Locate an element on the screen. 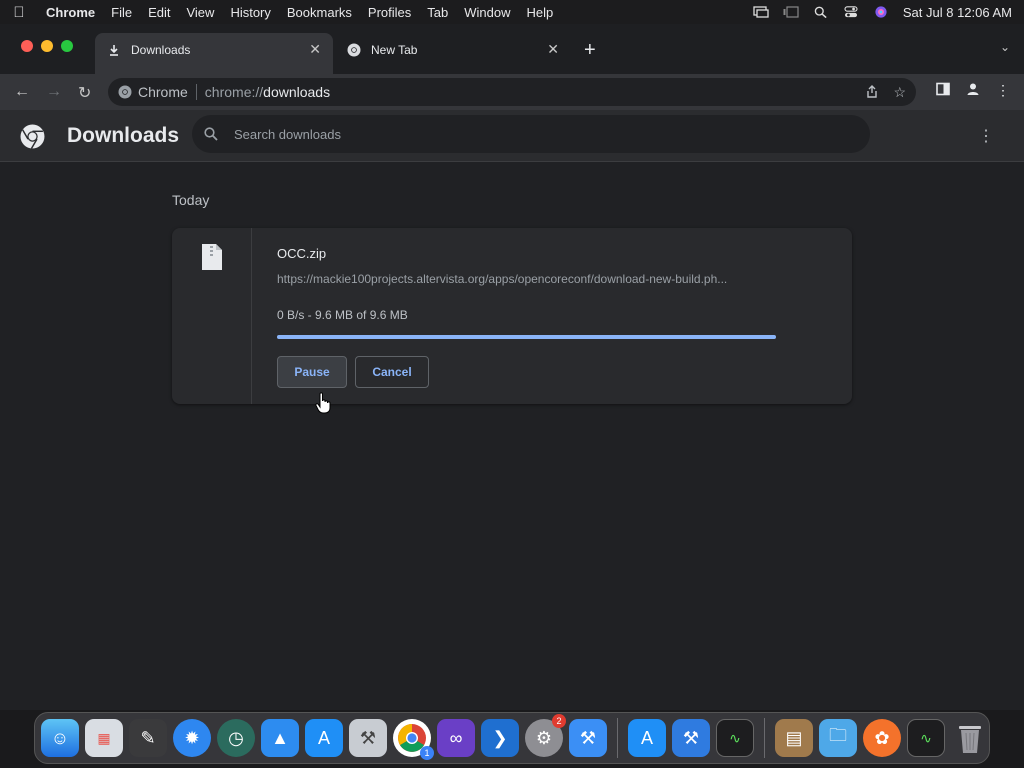 Image resolution: width=1024 pixels, height=768 pixels. search-input is located at coordinates (534, 134).